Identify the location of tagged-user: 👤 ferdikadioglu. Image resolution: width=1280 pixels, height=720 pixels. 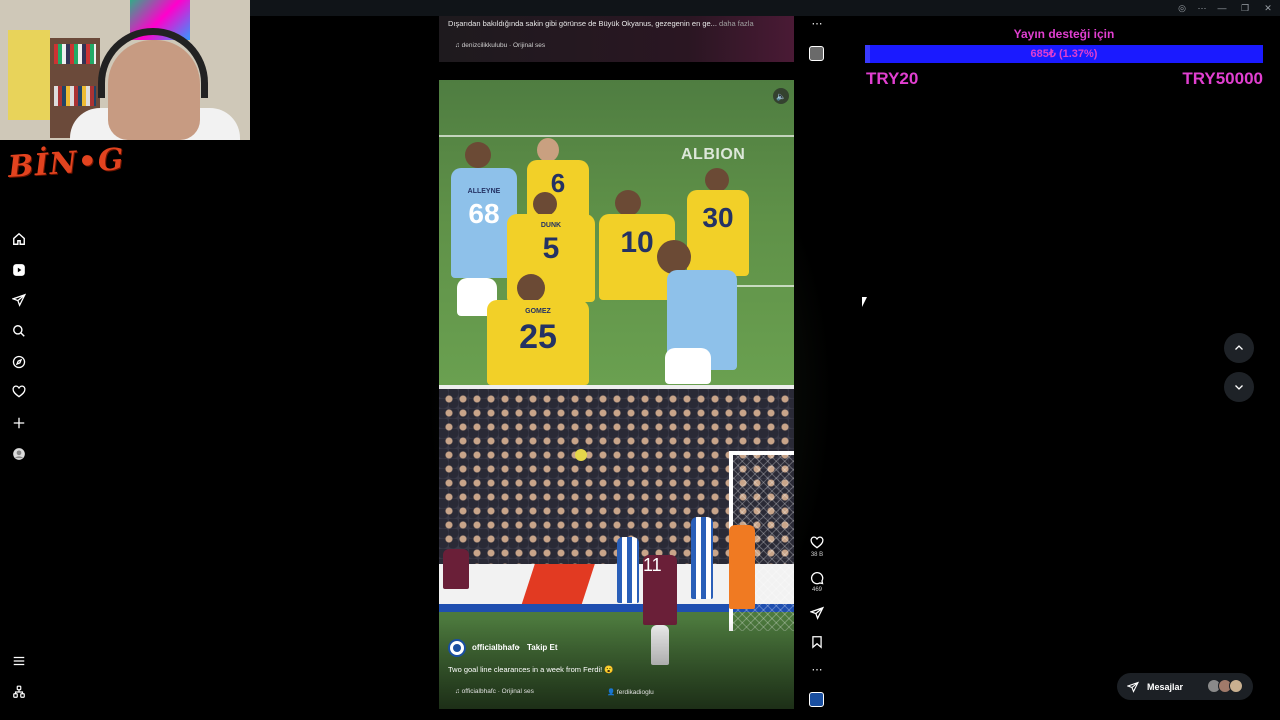
(630, 692).